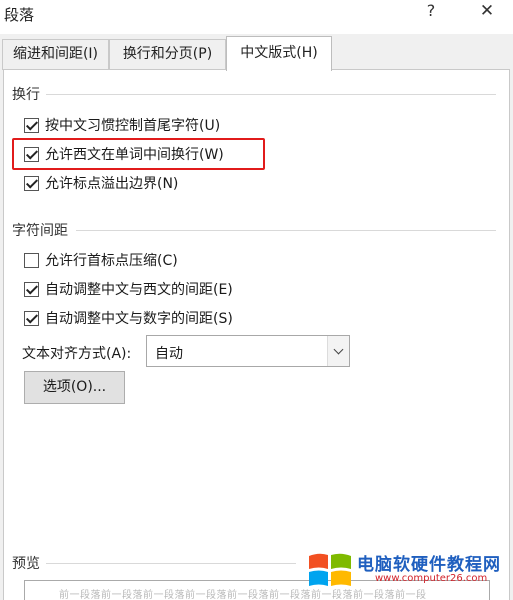 The width and height of the screenshot is (513, 600). Describe the element at coordinates (31, 260) in the screenshot. I see `checkbox-unchecked` at that location.